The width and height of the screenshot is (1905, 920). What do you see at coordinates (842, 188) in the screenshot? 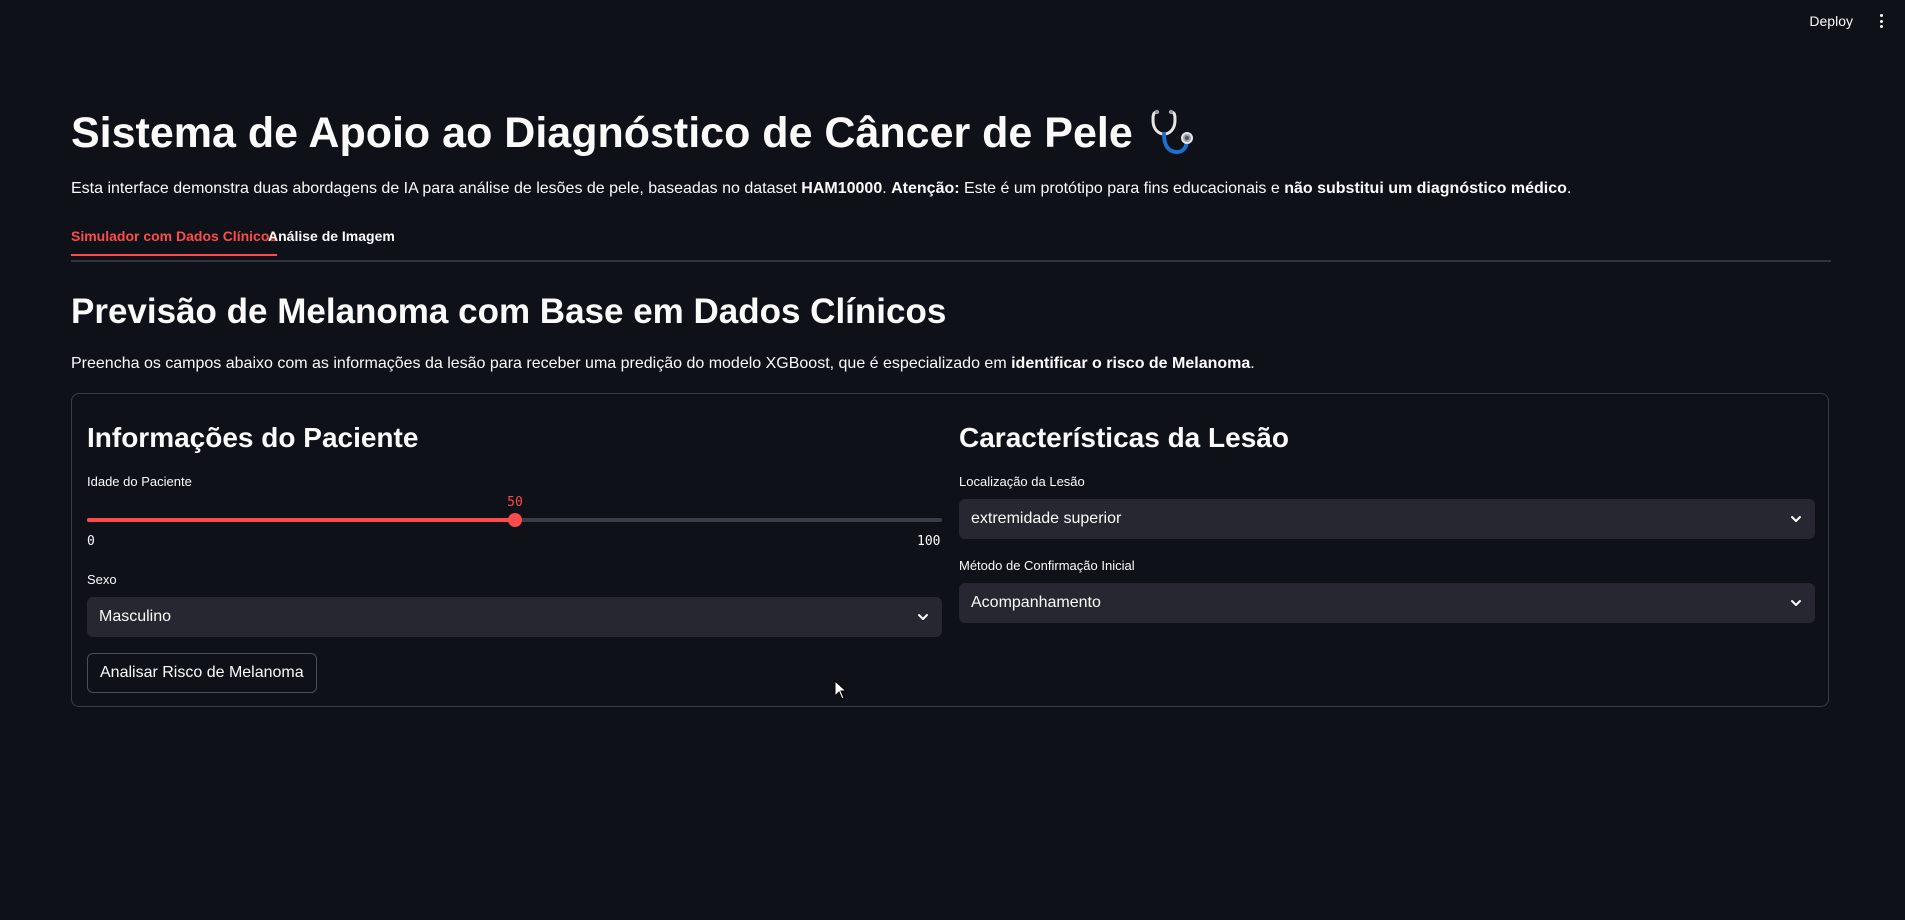
I see `dataset-name: HAM10000` at bounding box center [842, 188].